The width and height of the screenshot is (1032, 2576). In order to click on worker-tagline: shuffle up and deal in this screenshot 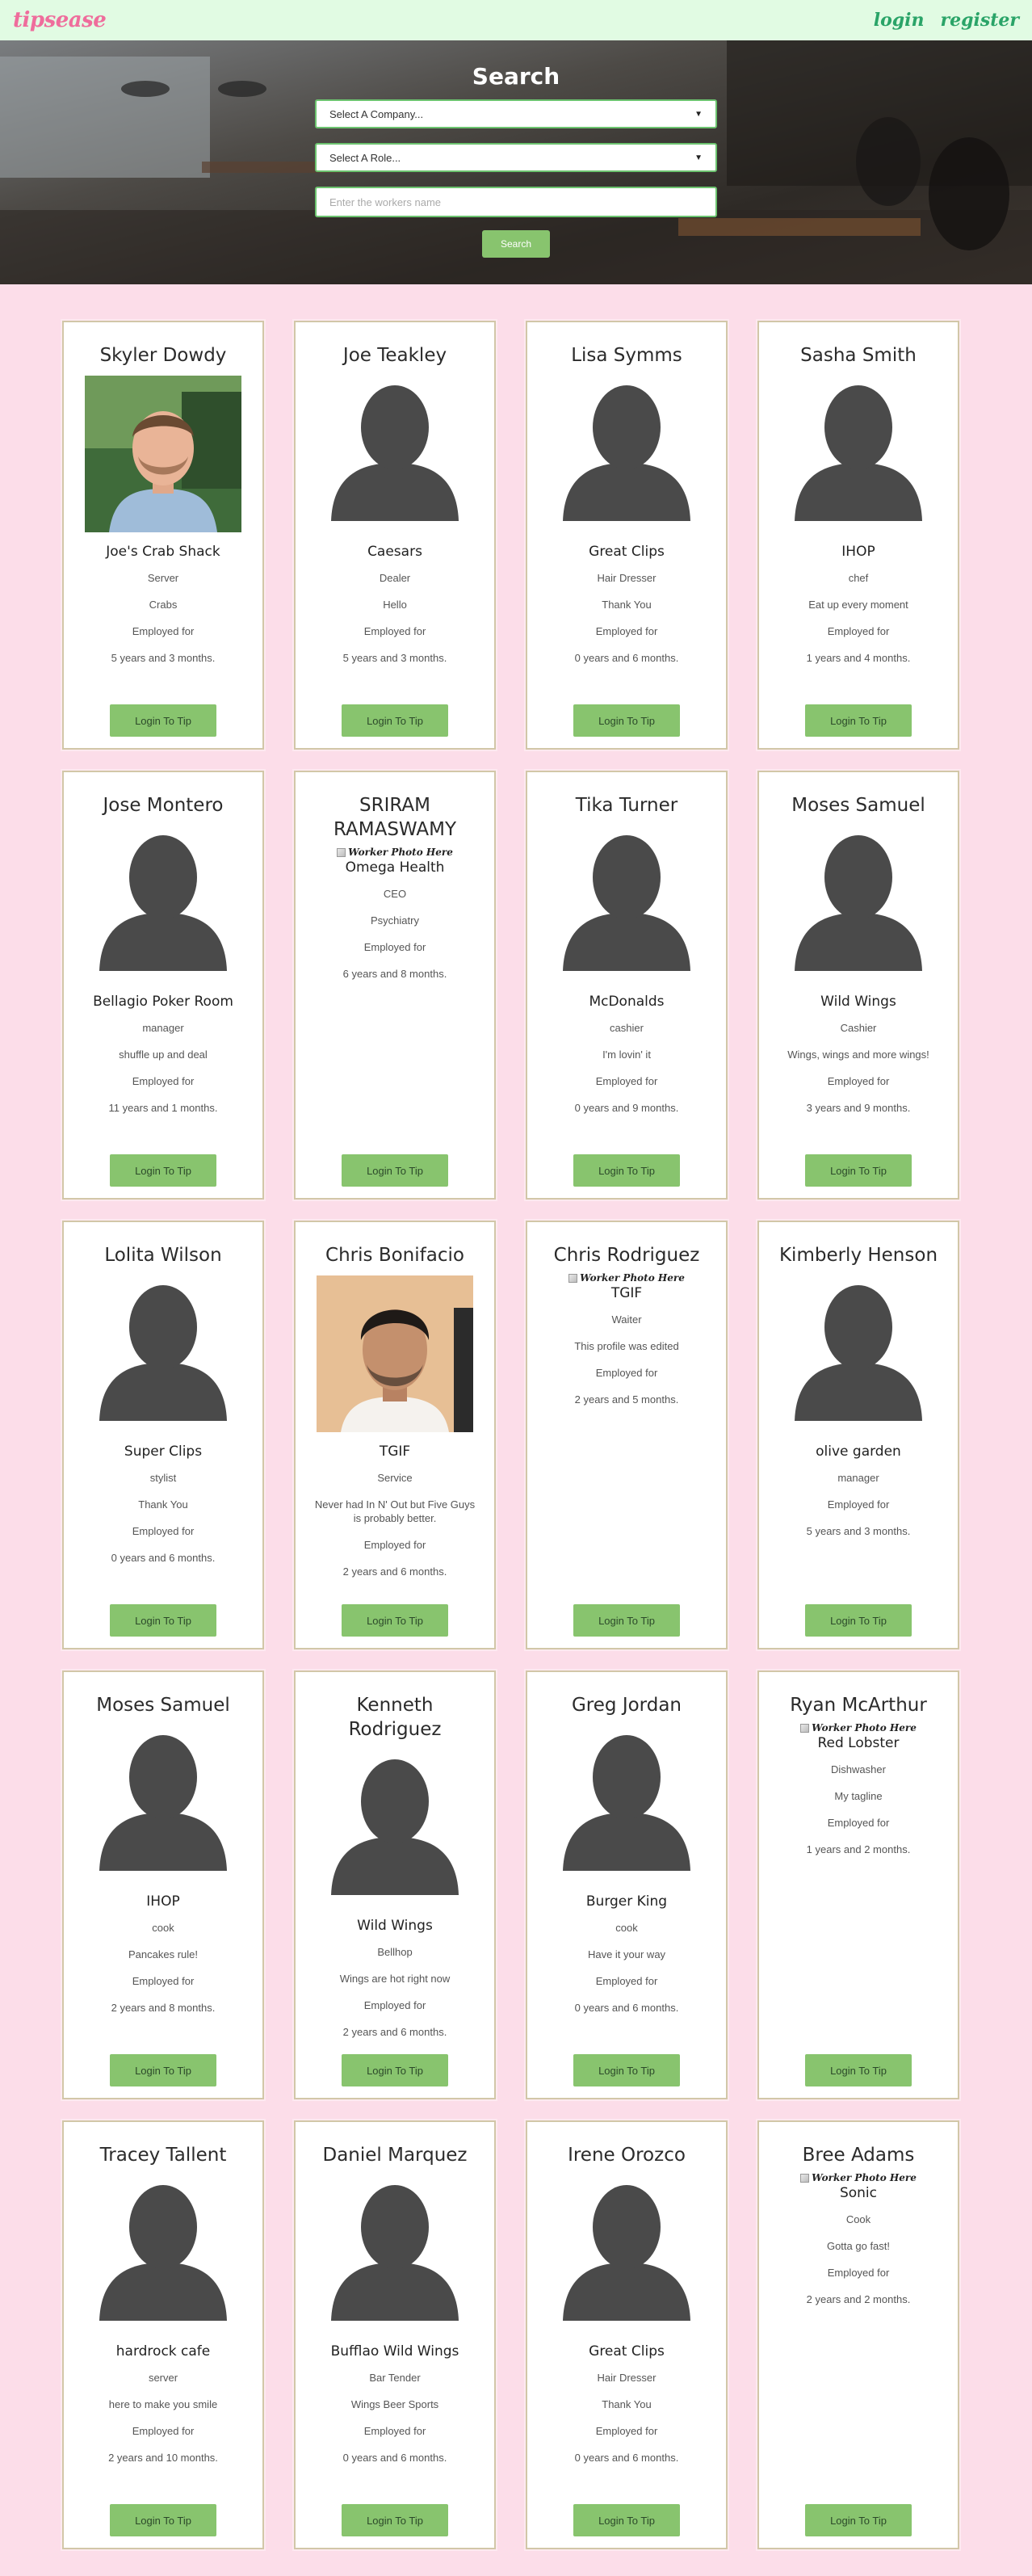, I will do `click(163, 1054)`.